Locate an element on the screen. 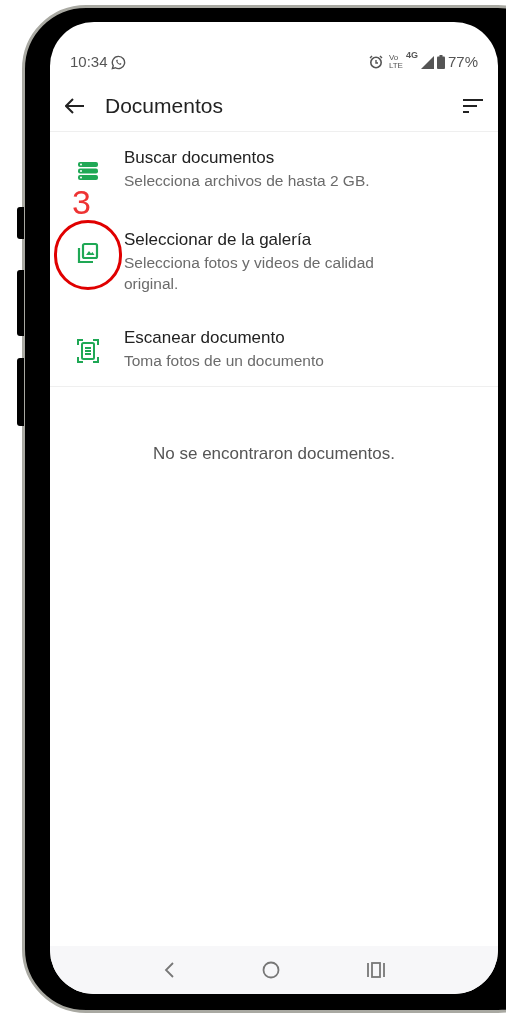 This screenshot has width=506, height=1017. recent-apps-icon is located at coordinates (375, 970).